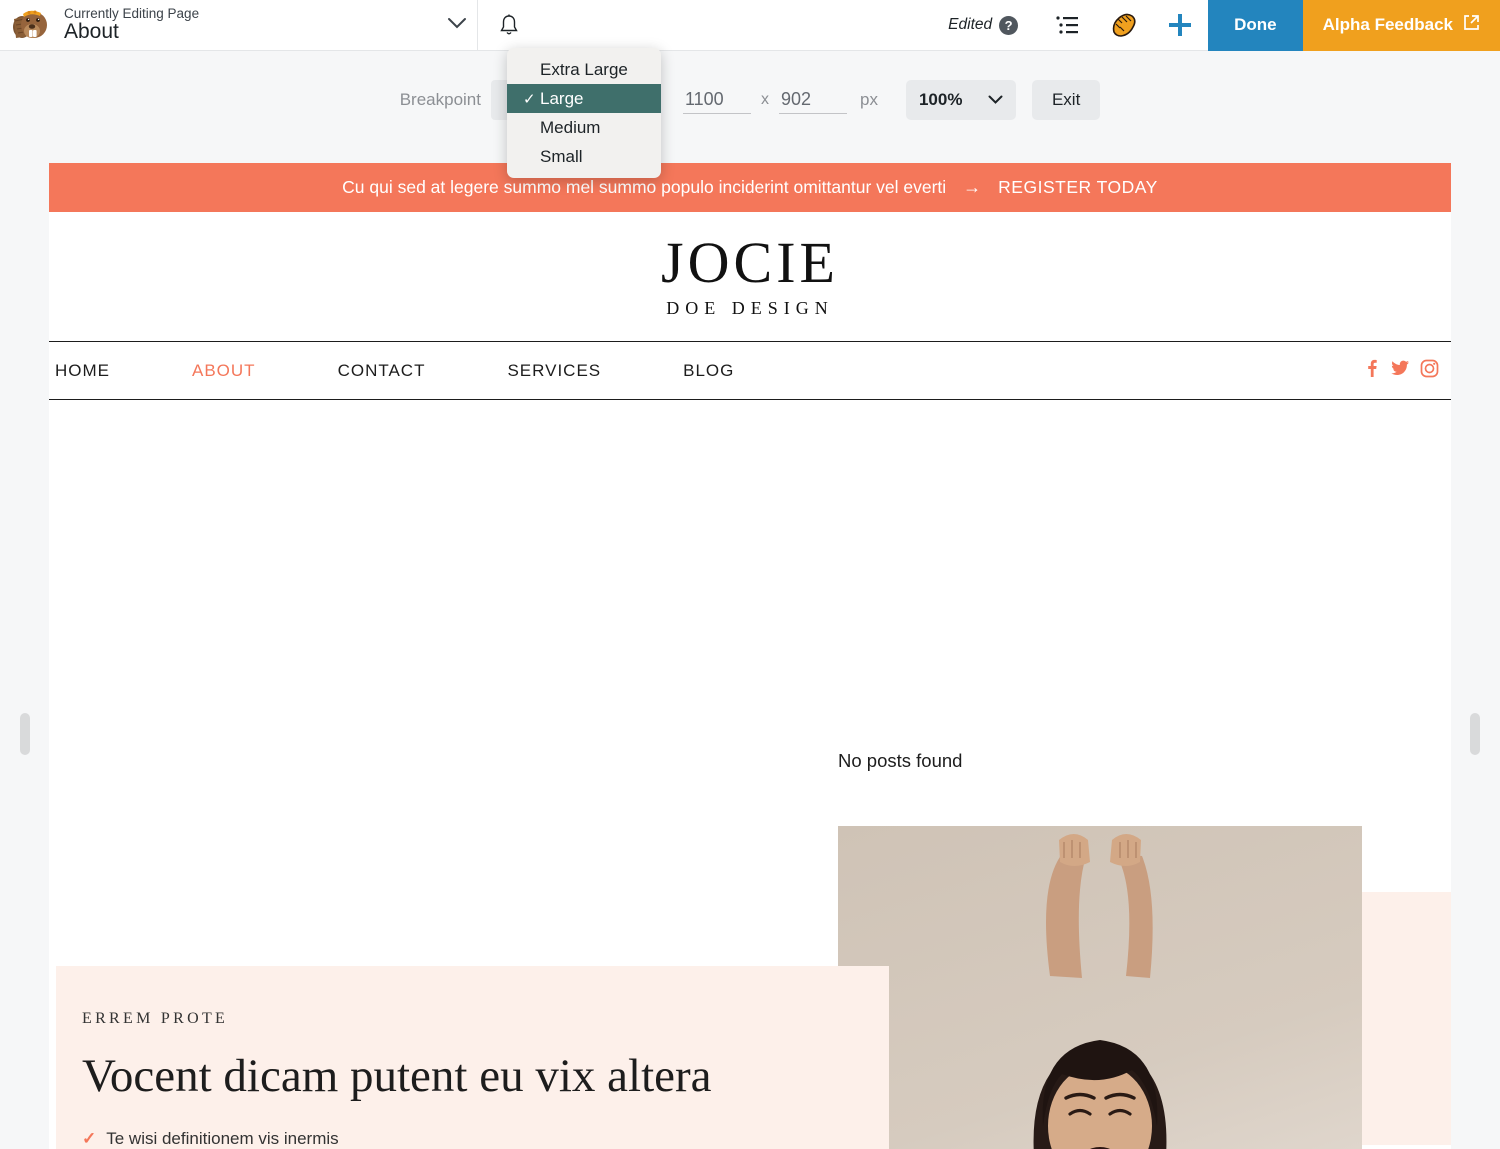 The height and width of the screenshot is (1149, 1500). I want to click on help-icon: ?, so click(1009, 25).